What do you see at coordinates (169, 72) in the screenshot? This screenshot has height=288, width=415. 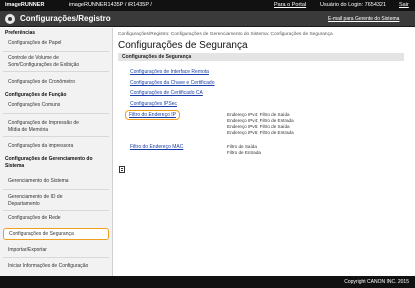 I see `link-remote-ui: Configurações de Interface Remota` at bounding box center [169, 72].